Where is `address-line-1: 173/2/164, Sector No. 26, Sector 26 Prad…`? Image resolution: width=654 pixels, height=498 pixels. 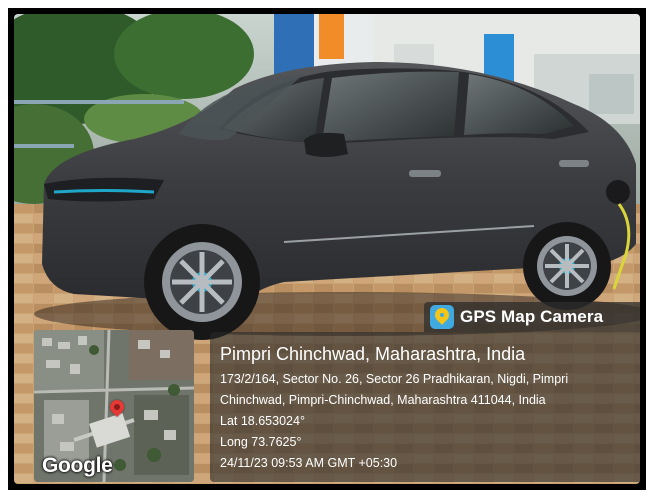 address-line-1: 173/2/164, Sector No. 26, Sector 26 Prad… is located at coordinates (394, 379).